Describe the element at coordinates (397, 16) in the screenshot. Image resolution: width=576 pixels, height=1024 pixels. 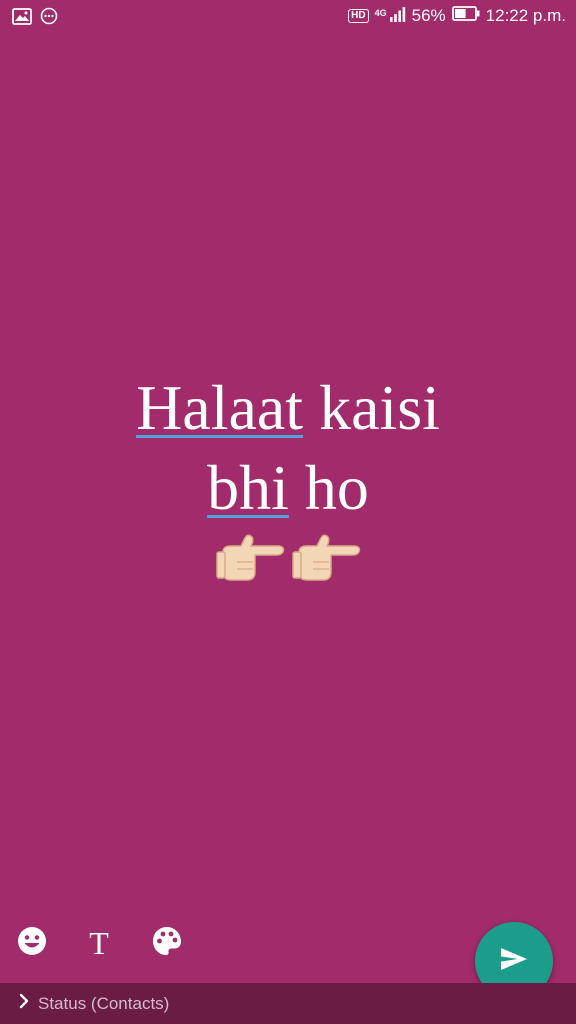
I see `signal-icon` at that location.